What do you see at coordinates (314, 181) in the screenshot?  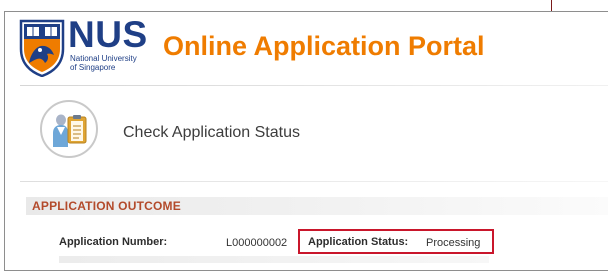 I see `content-divider` at bounding box center [314, 181].